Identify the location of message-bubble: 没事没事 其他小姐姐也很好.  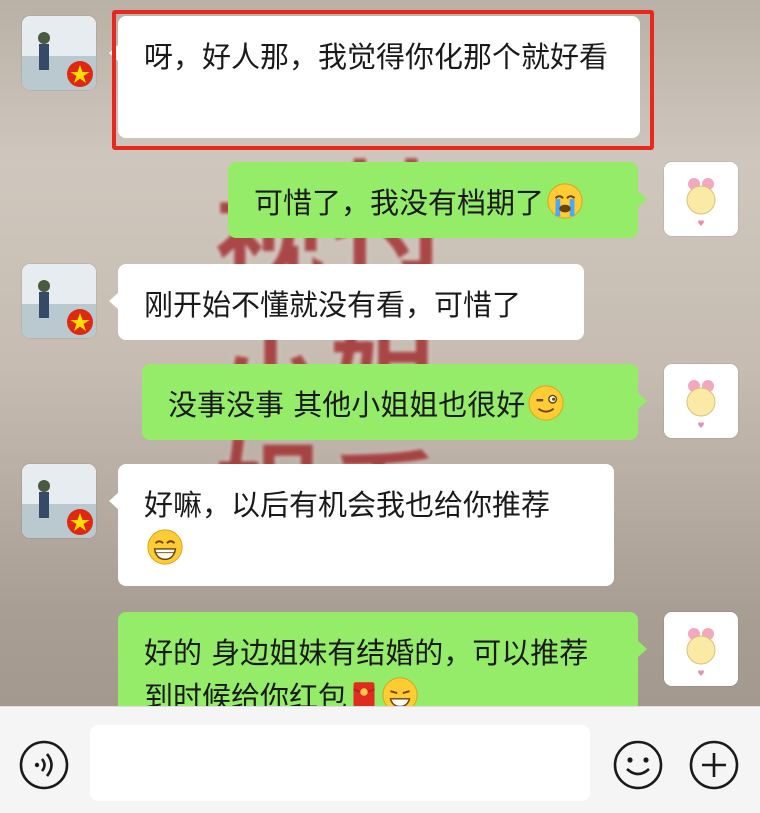
(394, 402).